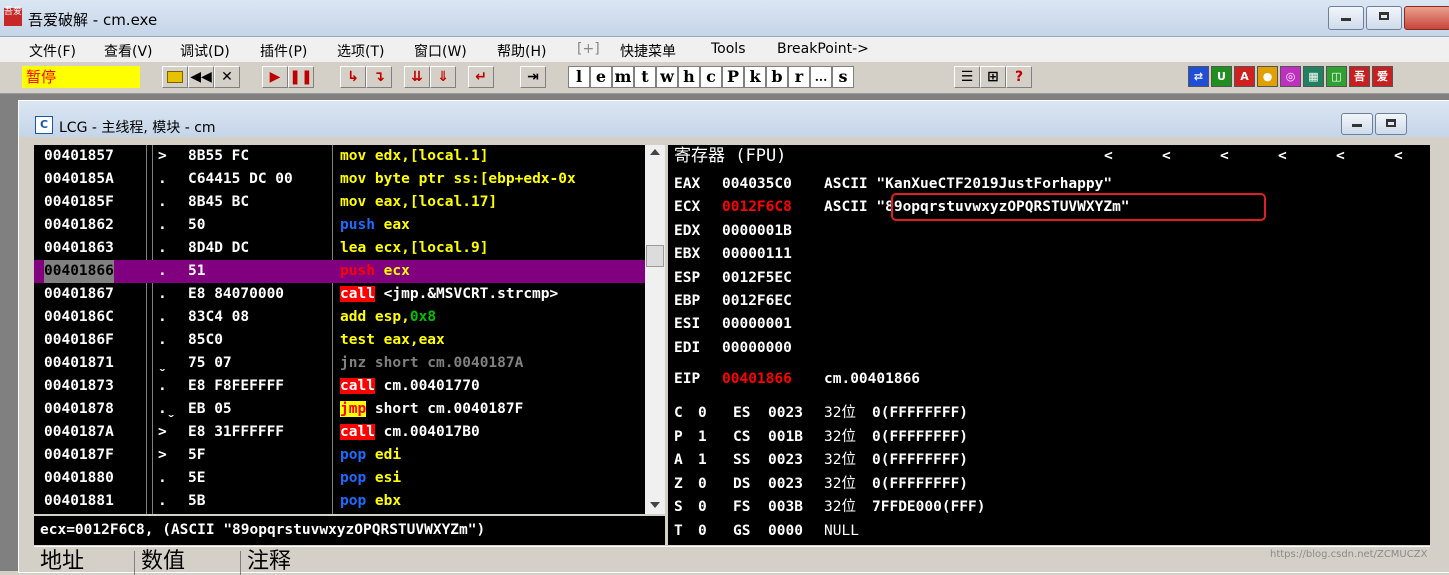 This screenshot has width=1449, height=575. I want to click on disasm-operands: byte ptr ss:[ebp+edx-0x, so click(471, 179).